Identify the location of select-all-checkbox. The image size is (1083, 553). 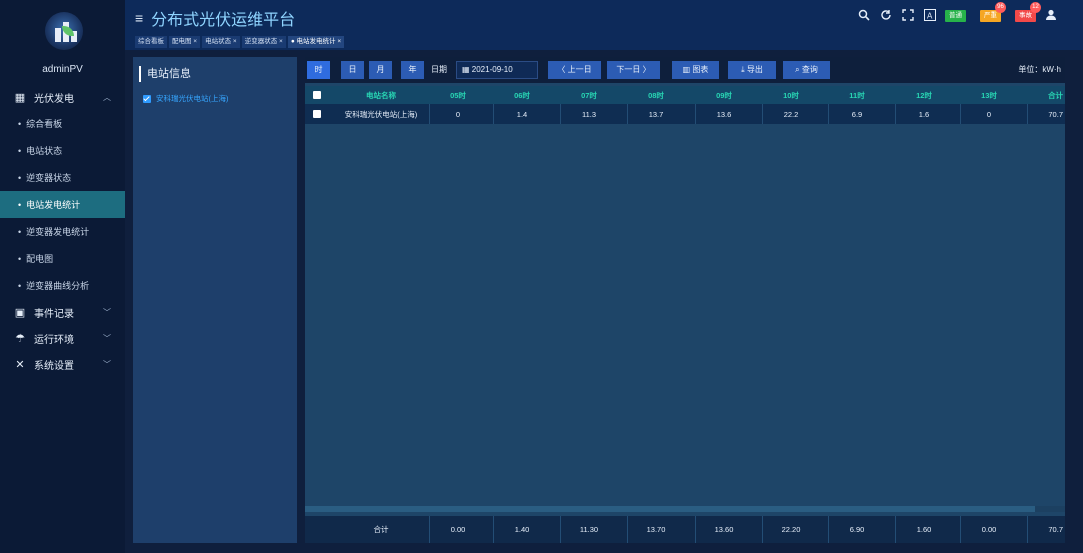
(316, 95).